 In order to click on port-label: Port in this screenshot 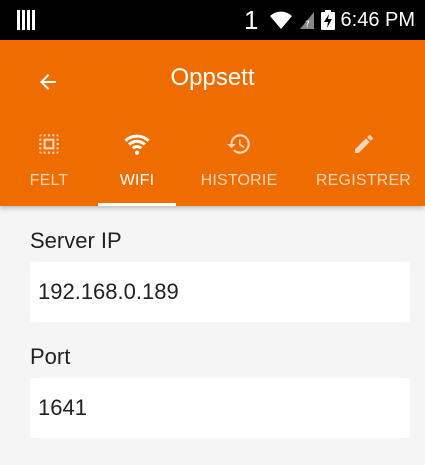, I will do `click(50, 356)`.